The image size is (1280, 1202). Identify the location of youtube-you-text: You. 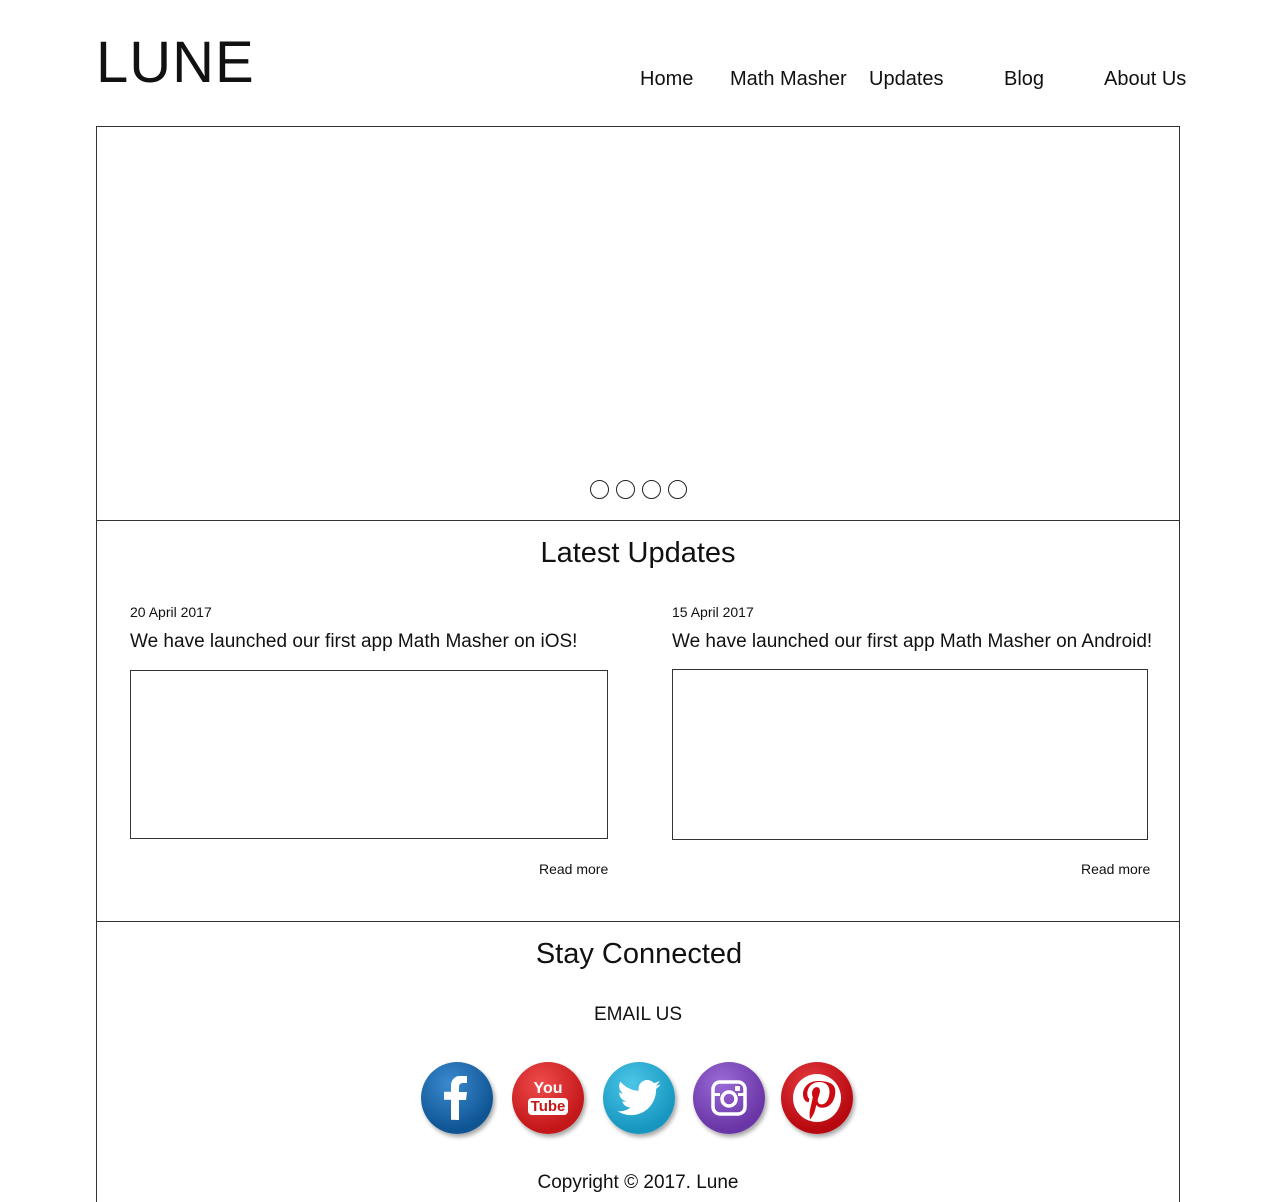
(548, 1088).